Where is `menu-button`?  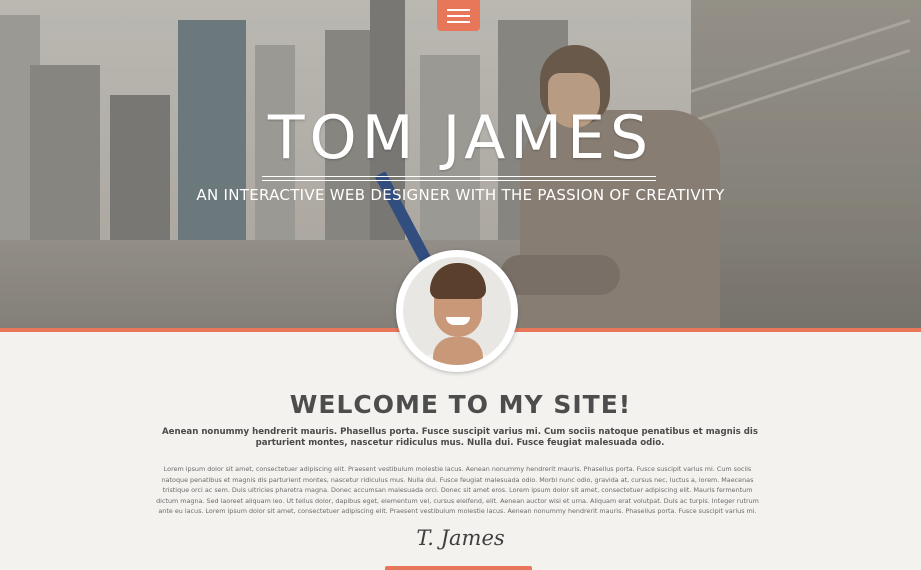
menu-button is located at coordinates (458, 15).